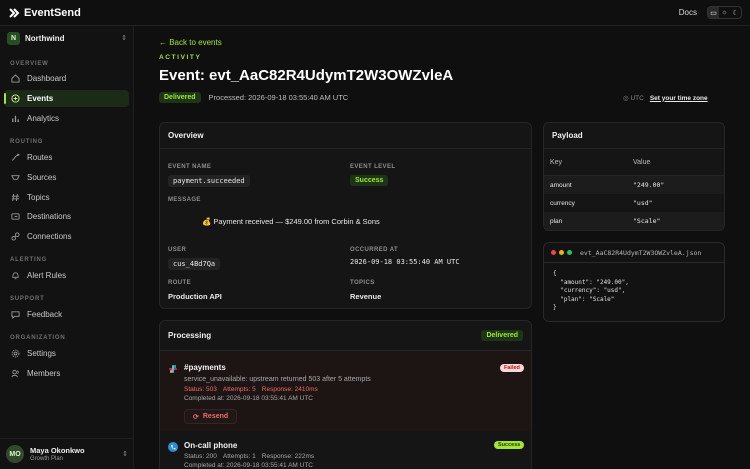 The image size is (750, 469). What do you see at coordinates (509, 445) in the screenshot?
I see `success-badge: Success` at bounding box center [509, 445].